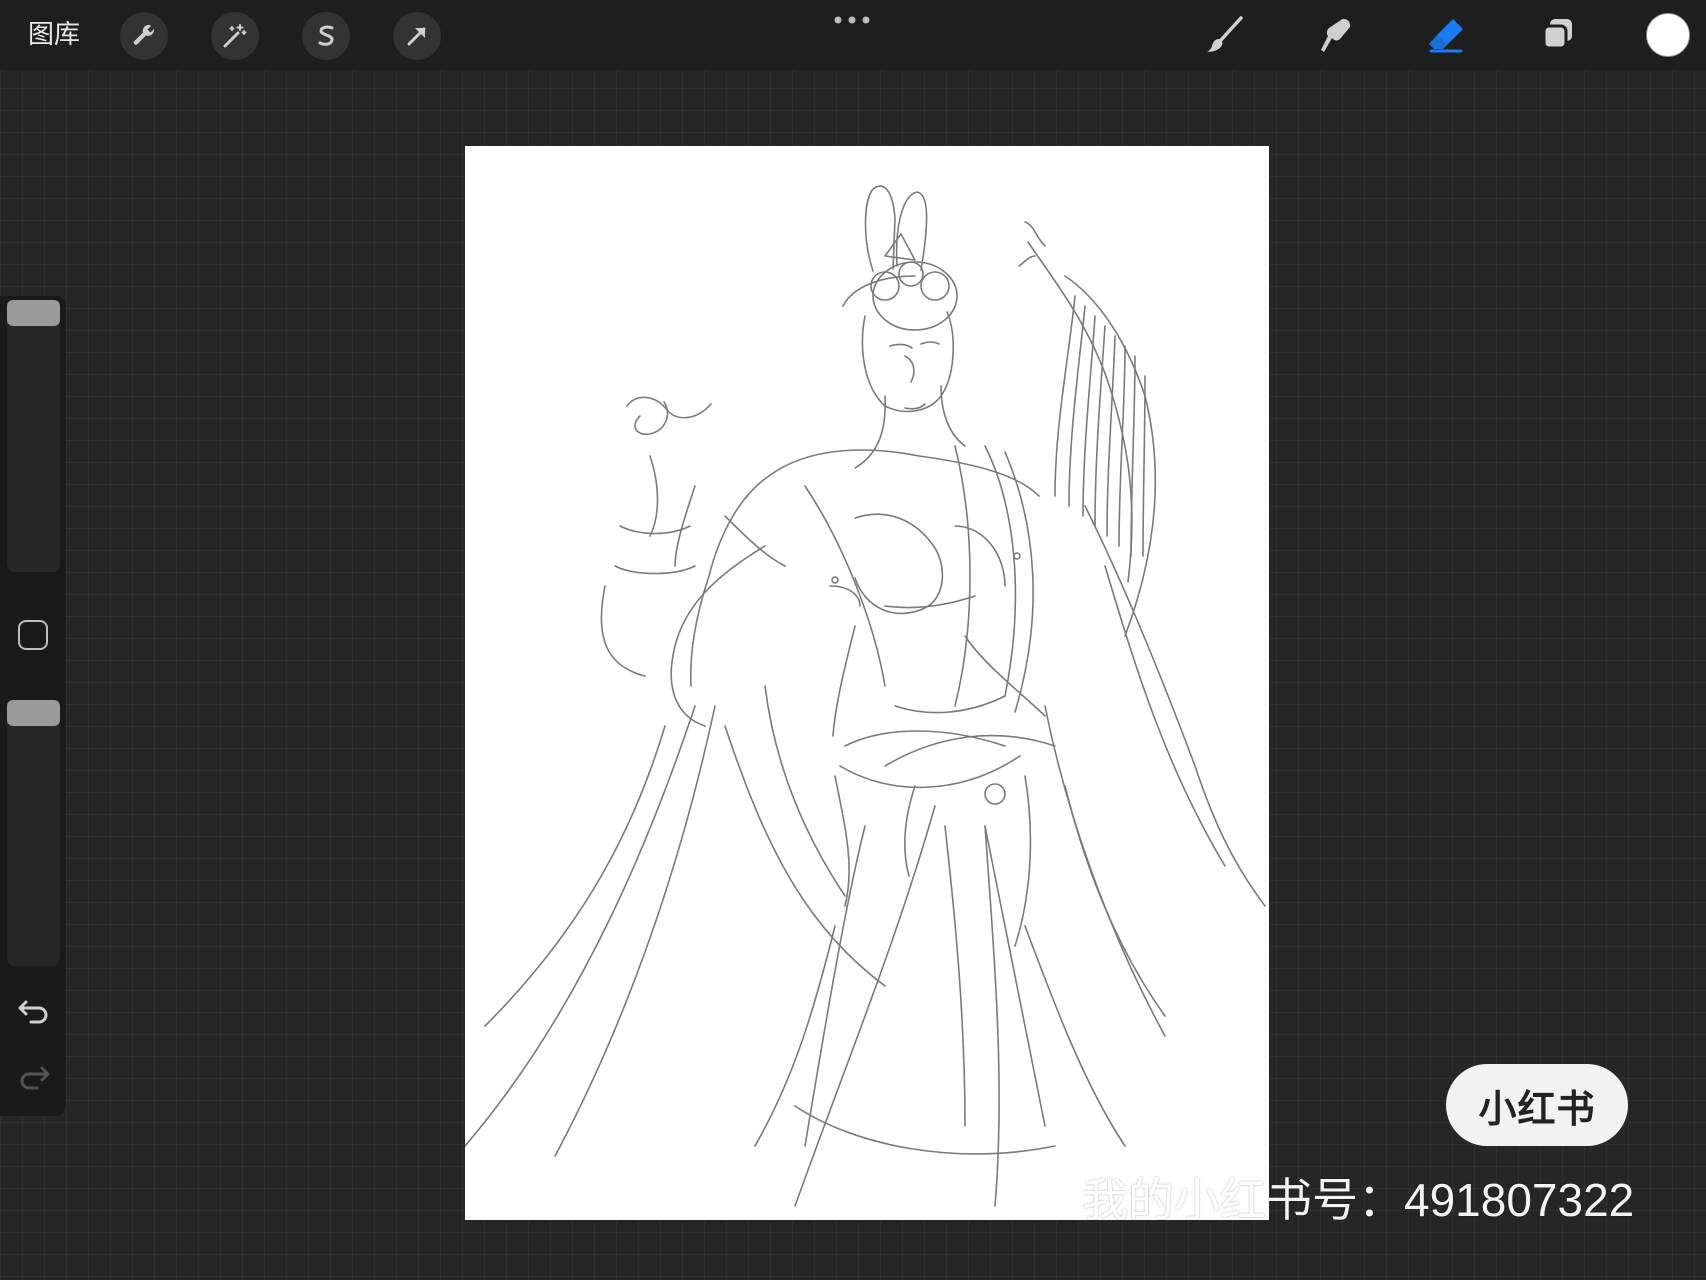  Describe the element at coordinates (34, 1076) in the screenshot. I see `redo-icon` at that location.